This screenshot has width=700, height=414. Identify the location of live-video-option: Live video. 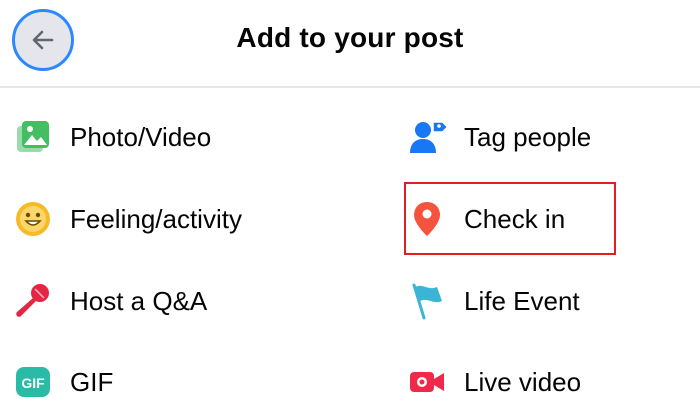
(551, 382).